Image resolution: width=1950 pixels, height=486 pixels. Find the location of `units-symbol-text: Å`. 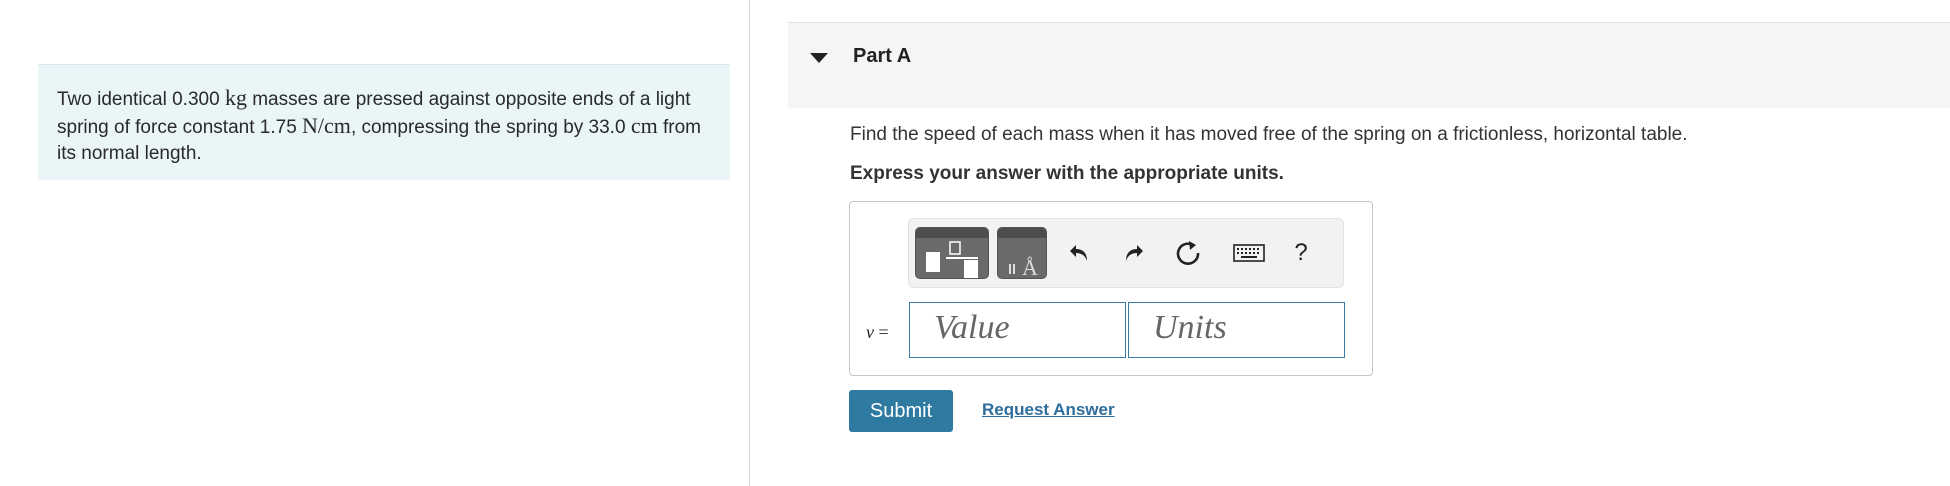

units-symbol-text: Å is located at coordinates (1030, 267).